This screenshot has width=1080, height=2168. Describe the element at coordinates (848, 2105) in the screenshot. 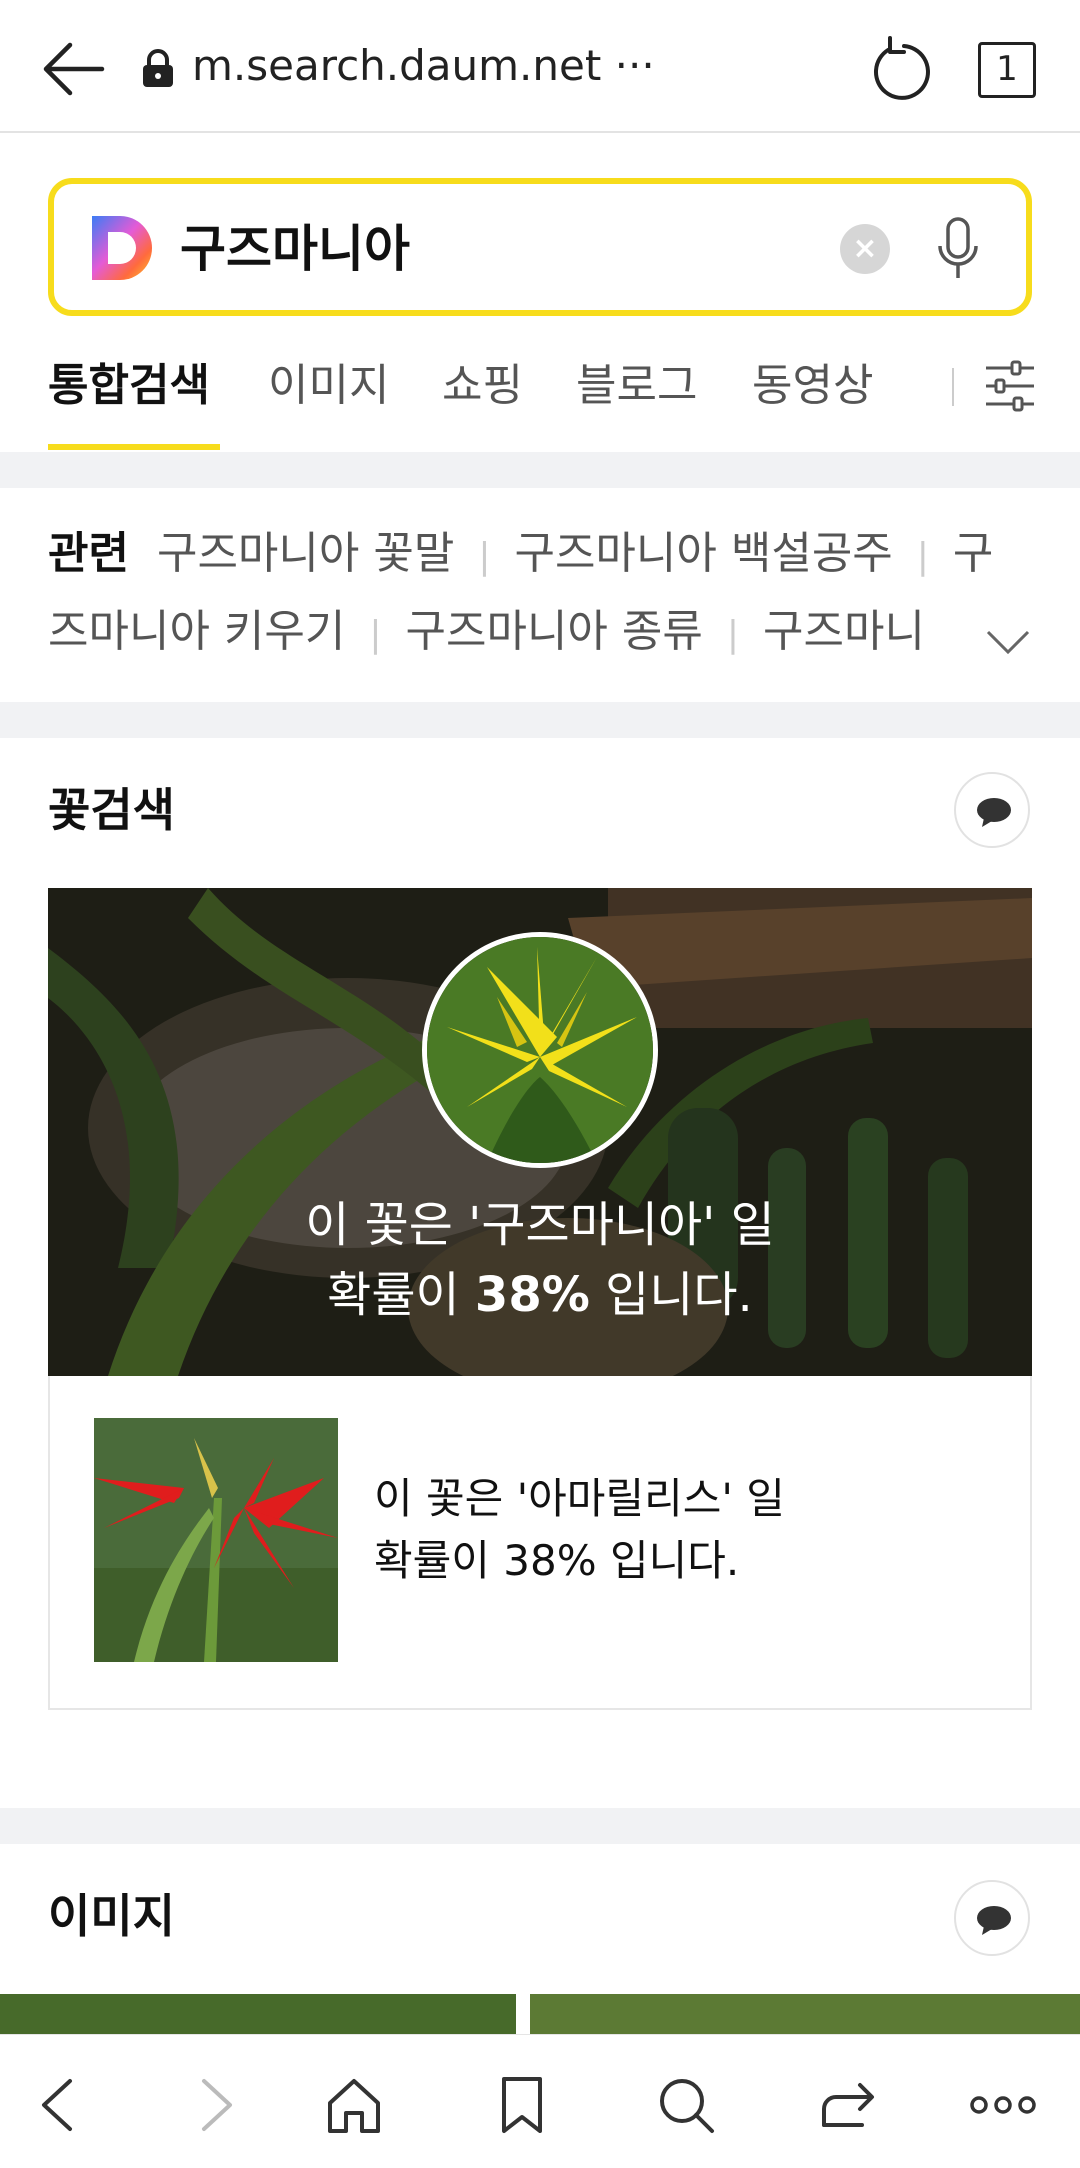

I see `share-icon` at that location.